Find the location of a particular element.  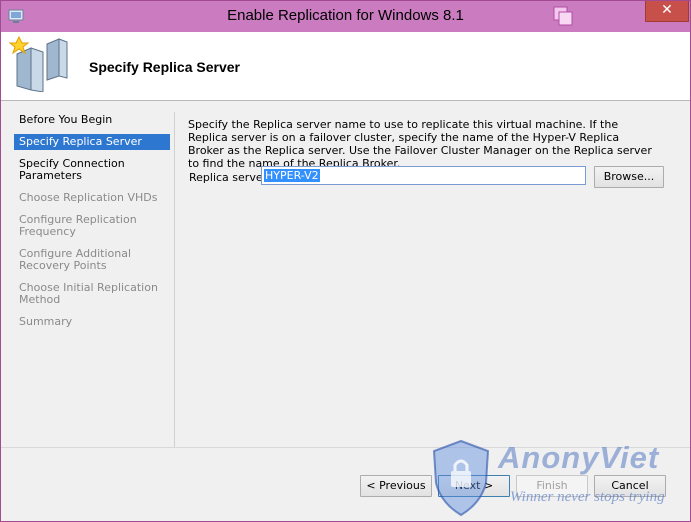

previous-button: < Previous is located at coordinates (396, 486).